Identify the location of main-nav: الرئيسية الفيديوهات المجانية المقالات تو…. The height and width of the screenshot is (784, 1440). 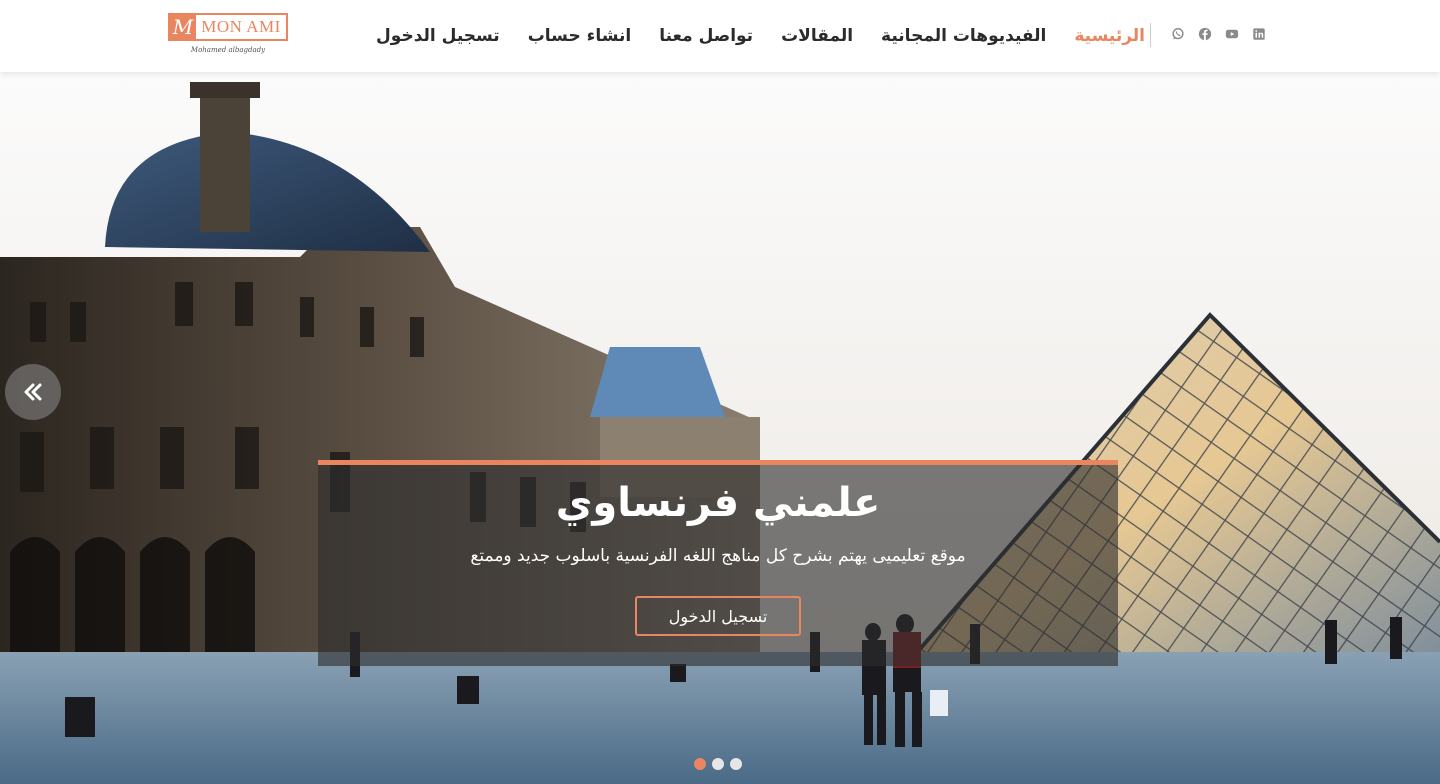
(760, 36).